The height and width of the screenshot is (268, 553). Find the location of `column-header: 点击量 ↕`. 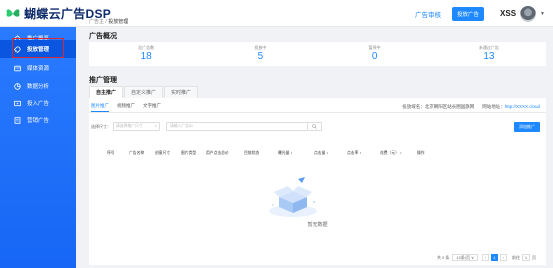

column-header: 点击量 ↕ is located at coordinates (321, 153).